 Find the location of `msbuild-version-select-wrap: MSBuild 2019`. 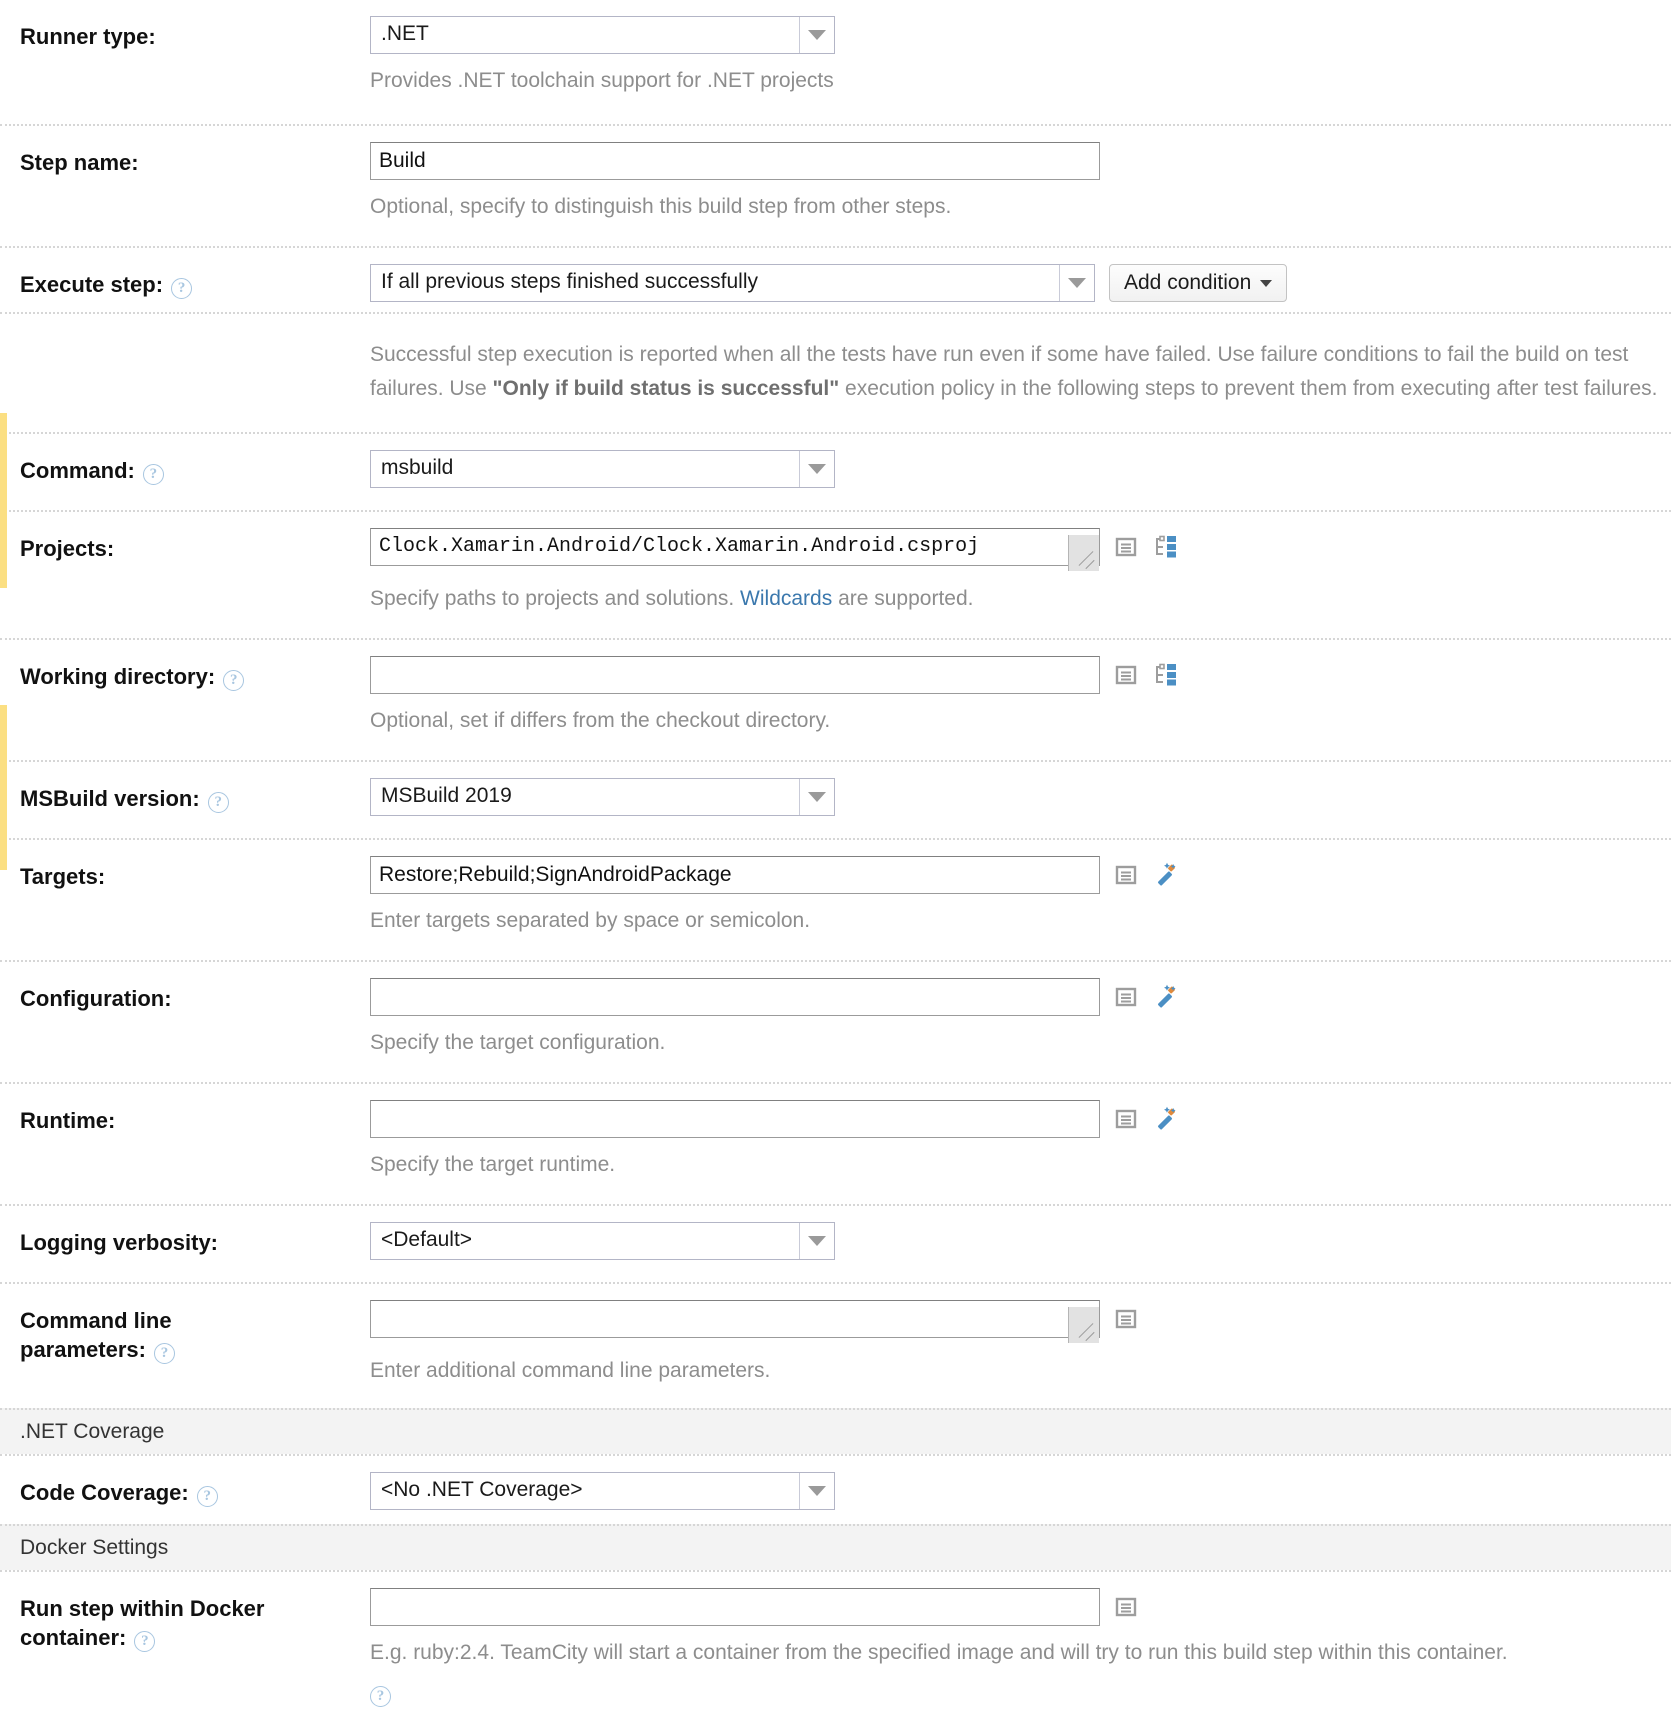

msbuild-version-select-wrap: MSBuild 2019 is located at coordinates (602, 797).